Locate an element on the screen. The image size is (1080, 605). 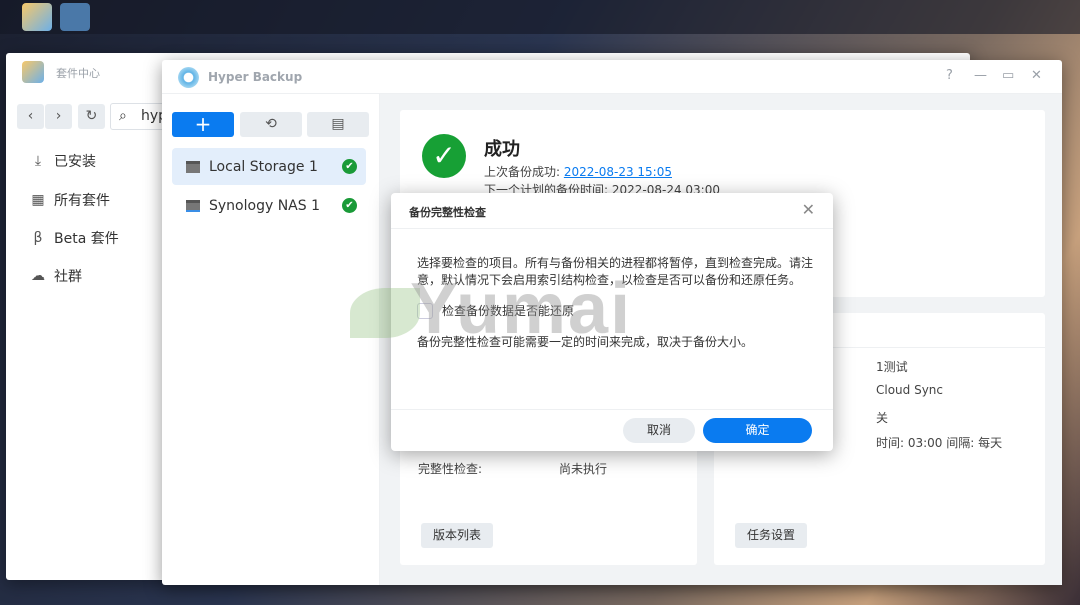
search-input: ⌕ hyp is located at coordinates (140, 116).